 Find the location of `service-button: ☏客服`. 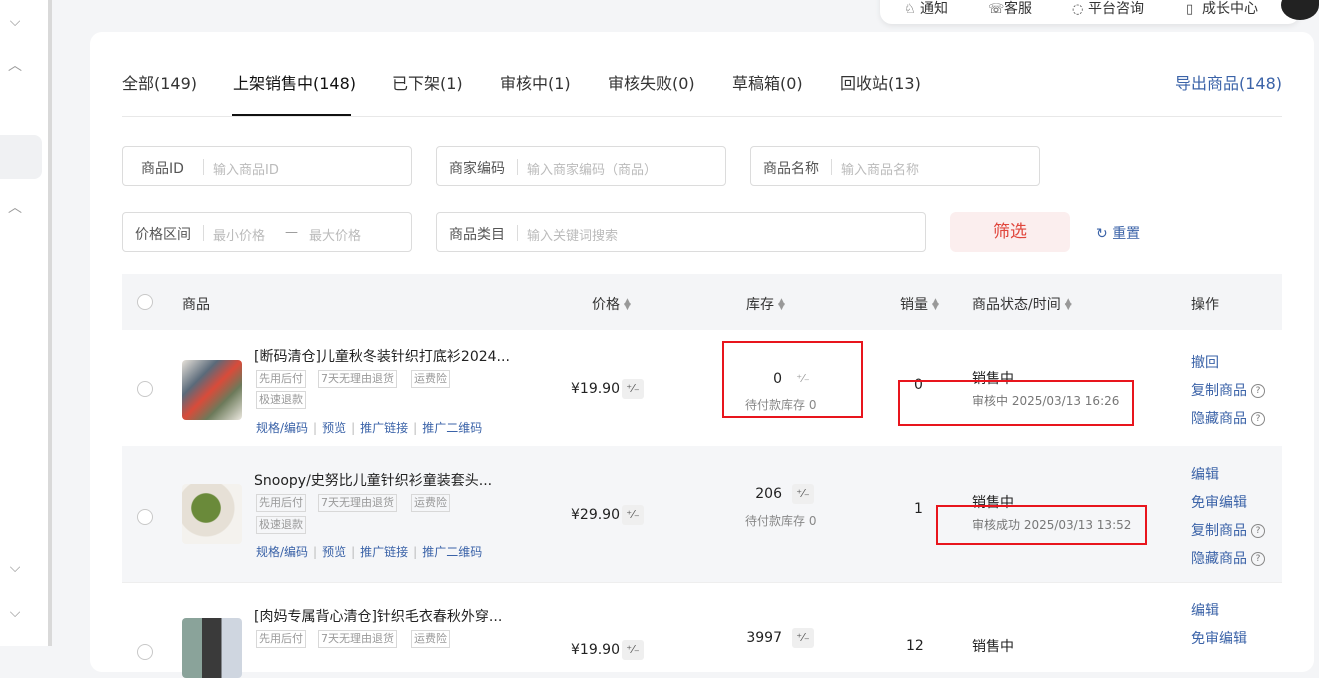

service-button: ☏客服 is located at coordinates (1010, 9).